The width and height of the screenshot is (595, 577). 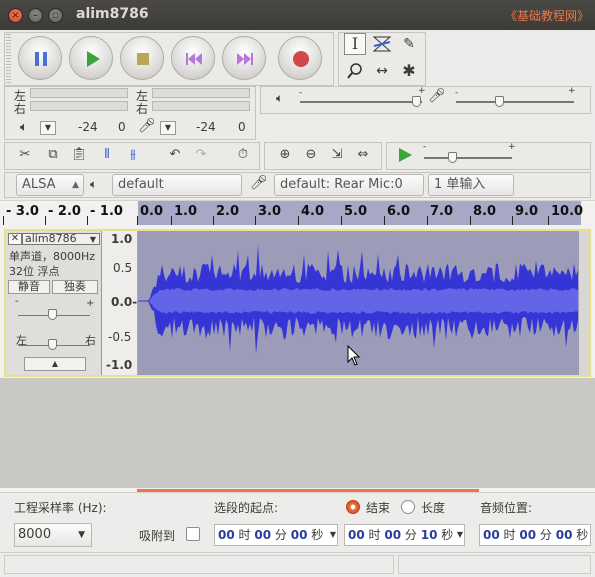 I want to click on selection-tool-button: I, so click(x=355, y=44).